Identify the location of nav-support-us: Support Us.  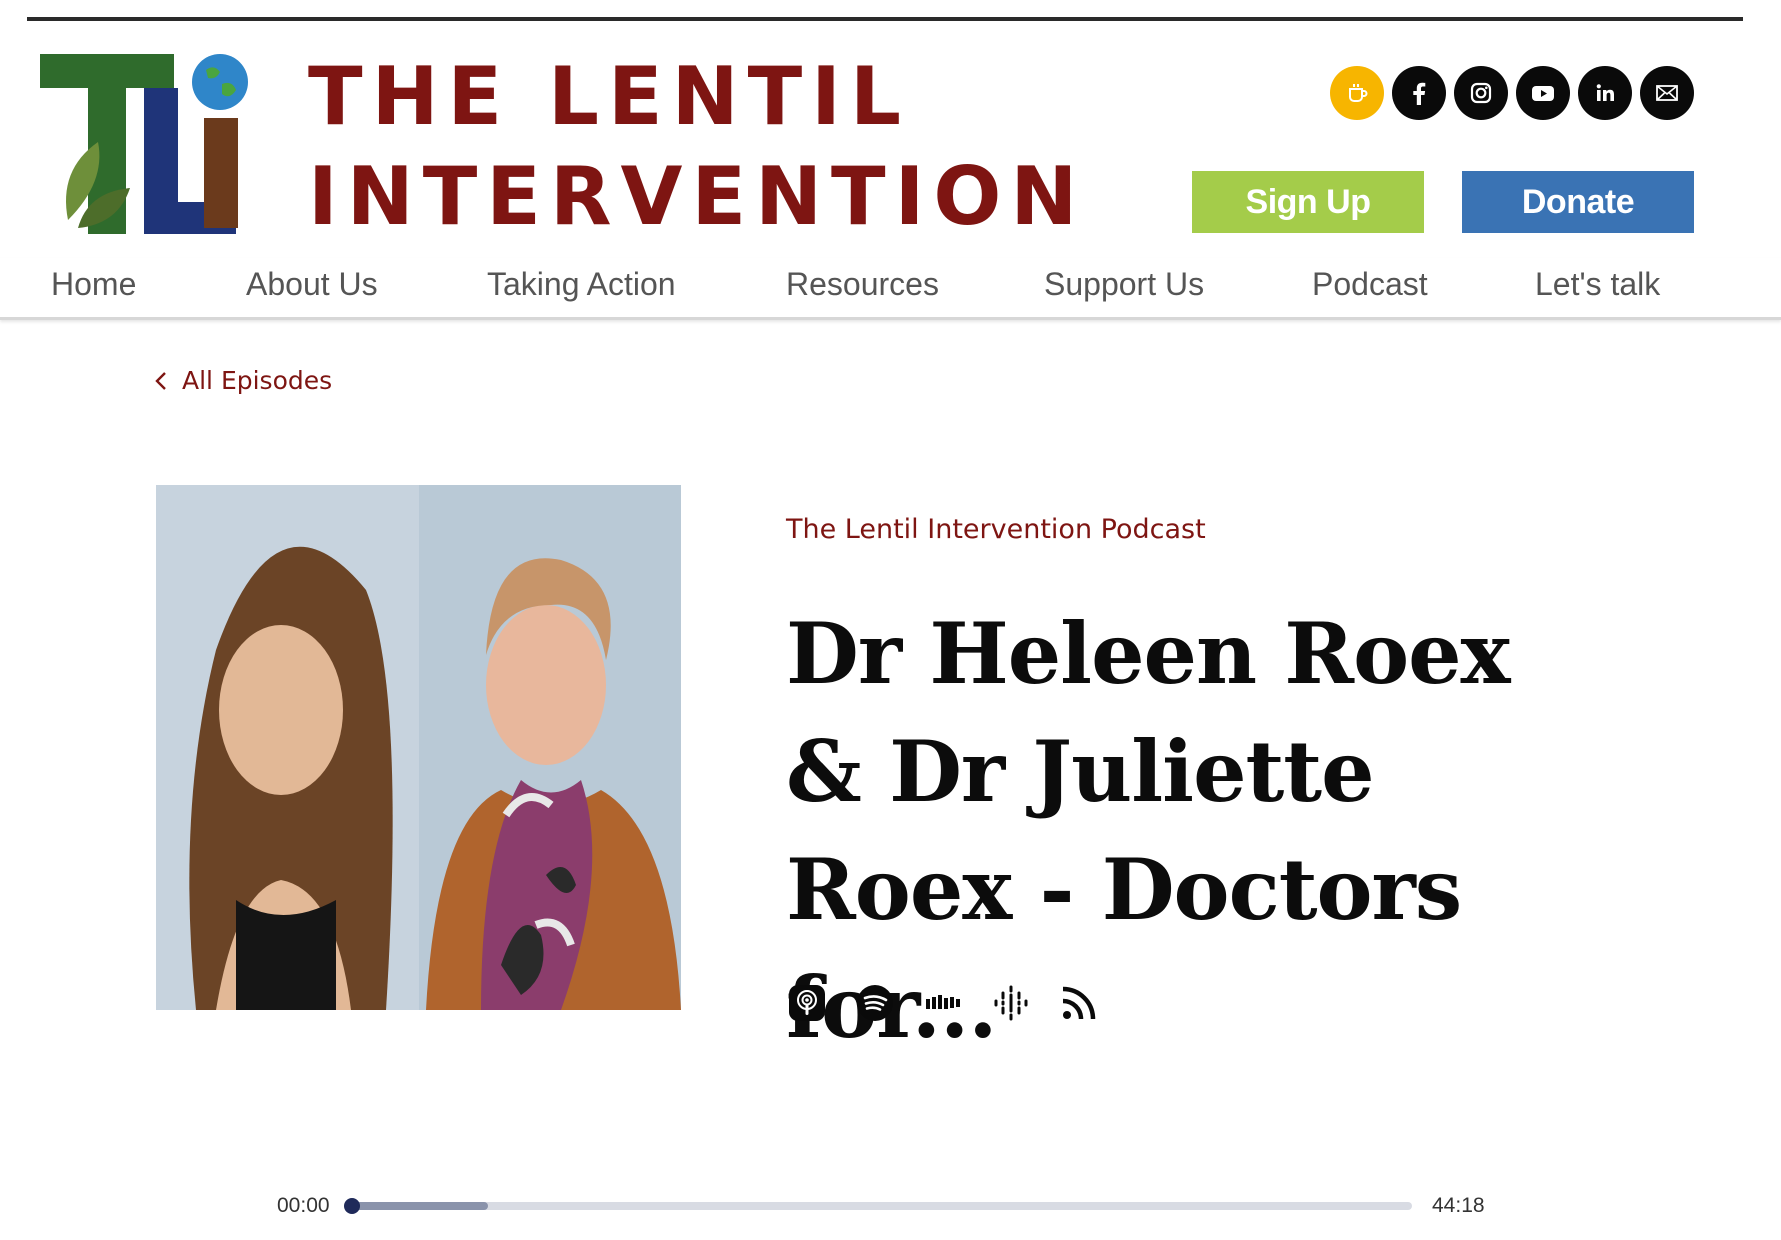
(1124, 284).